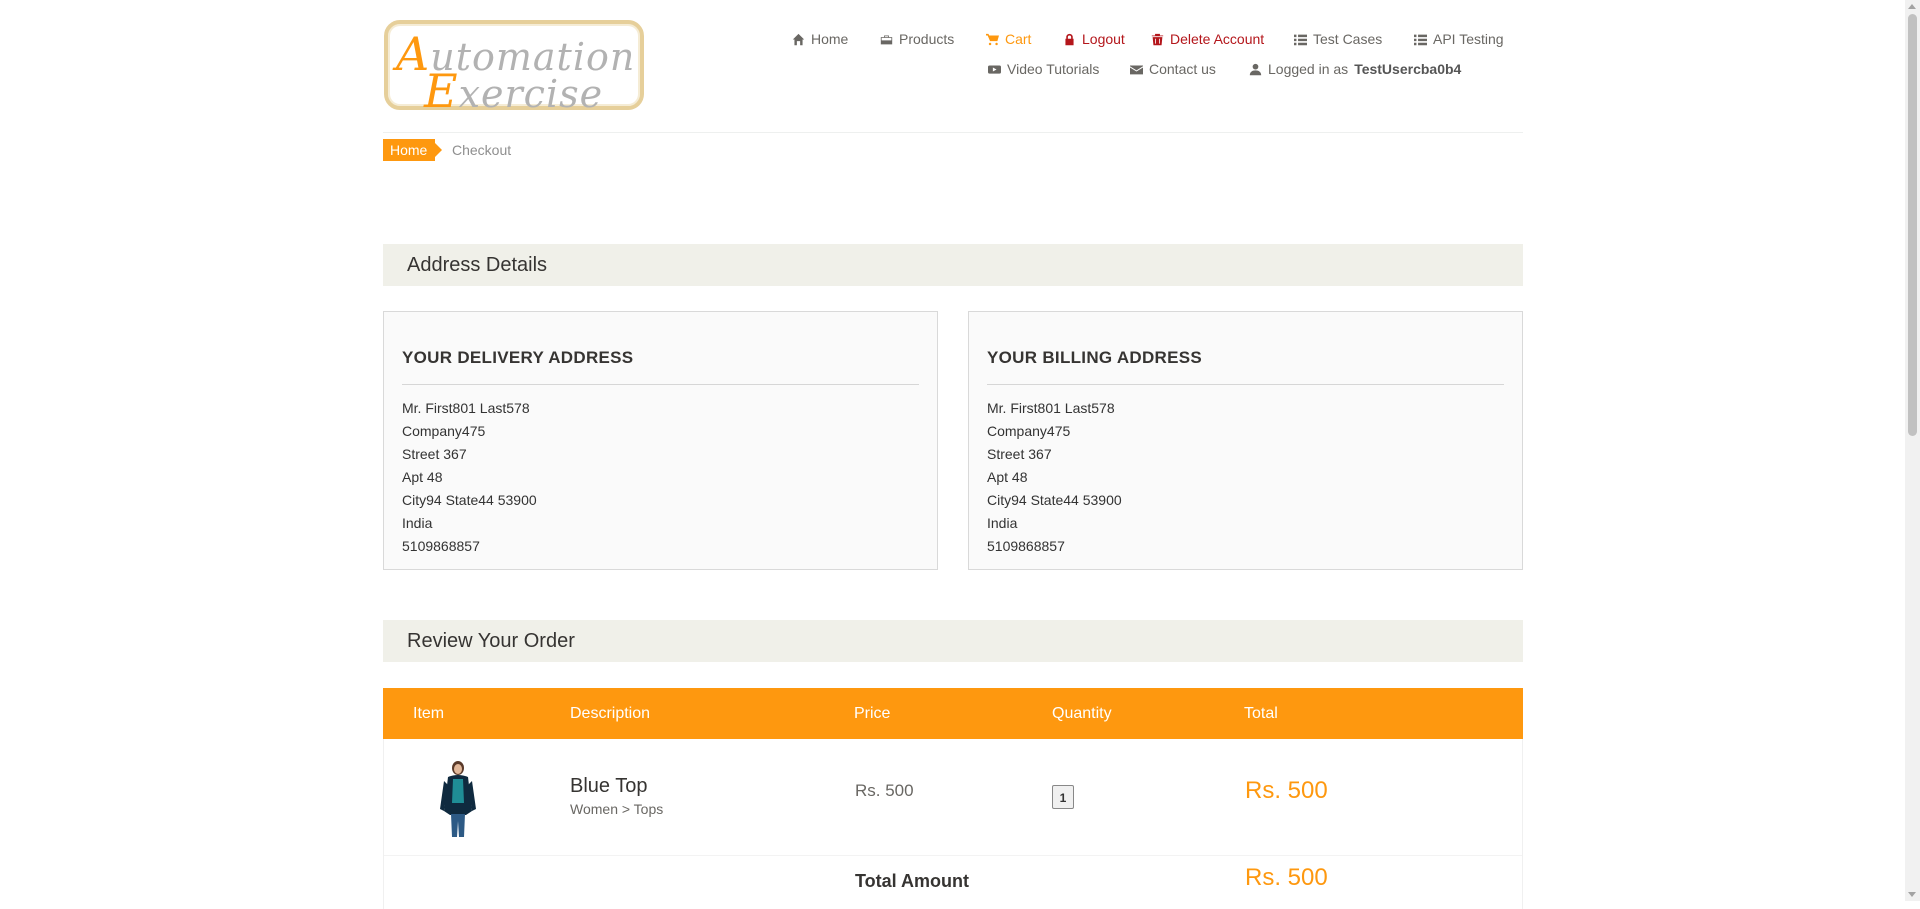 Image resolution: width=1920 pixels, height=909 pixels. I want to click on product-price: Rs. 500, so click(884, 790).